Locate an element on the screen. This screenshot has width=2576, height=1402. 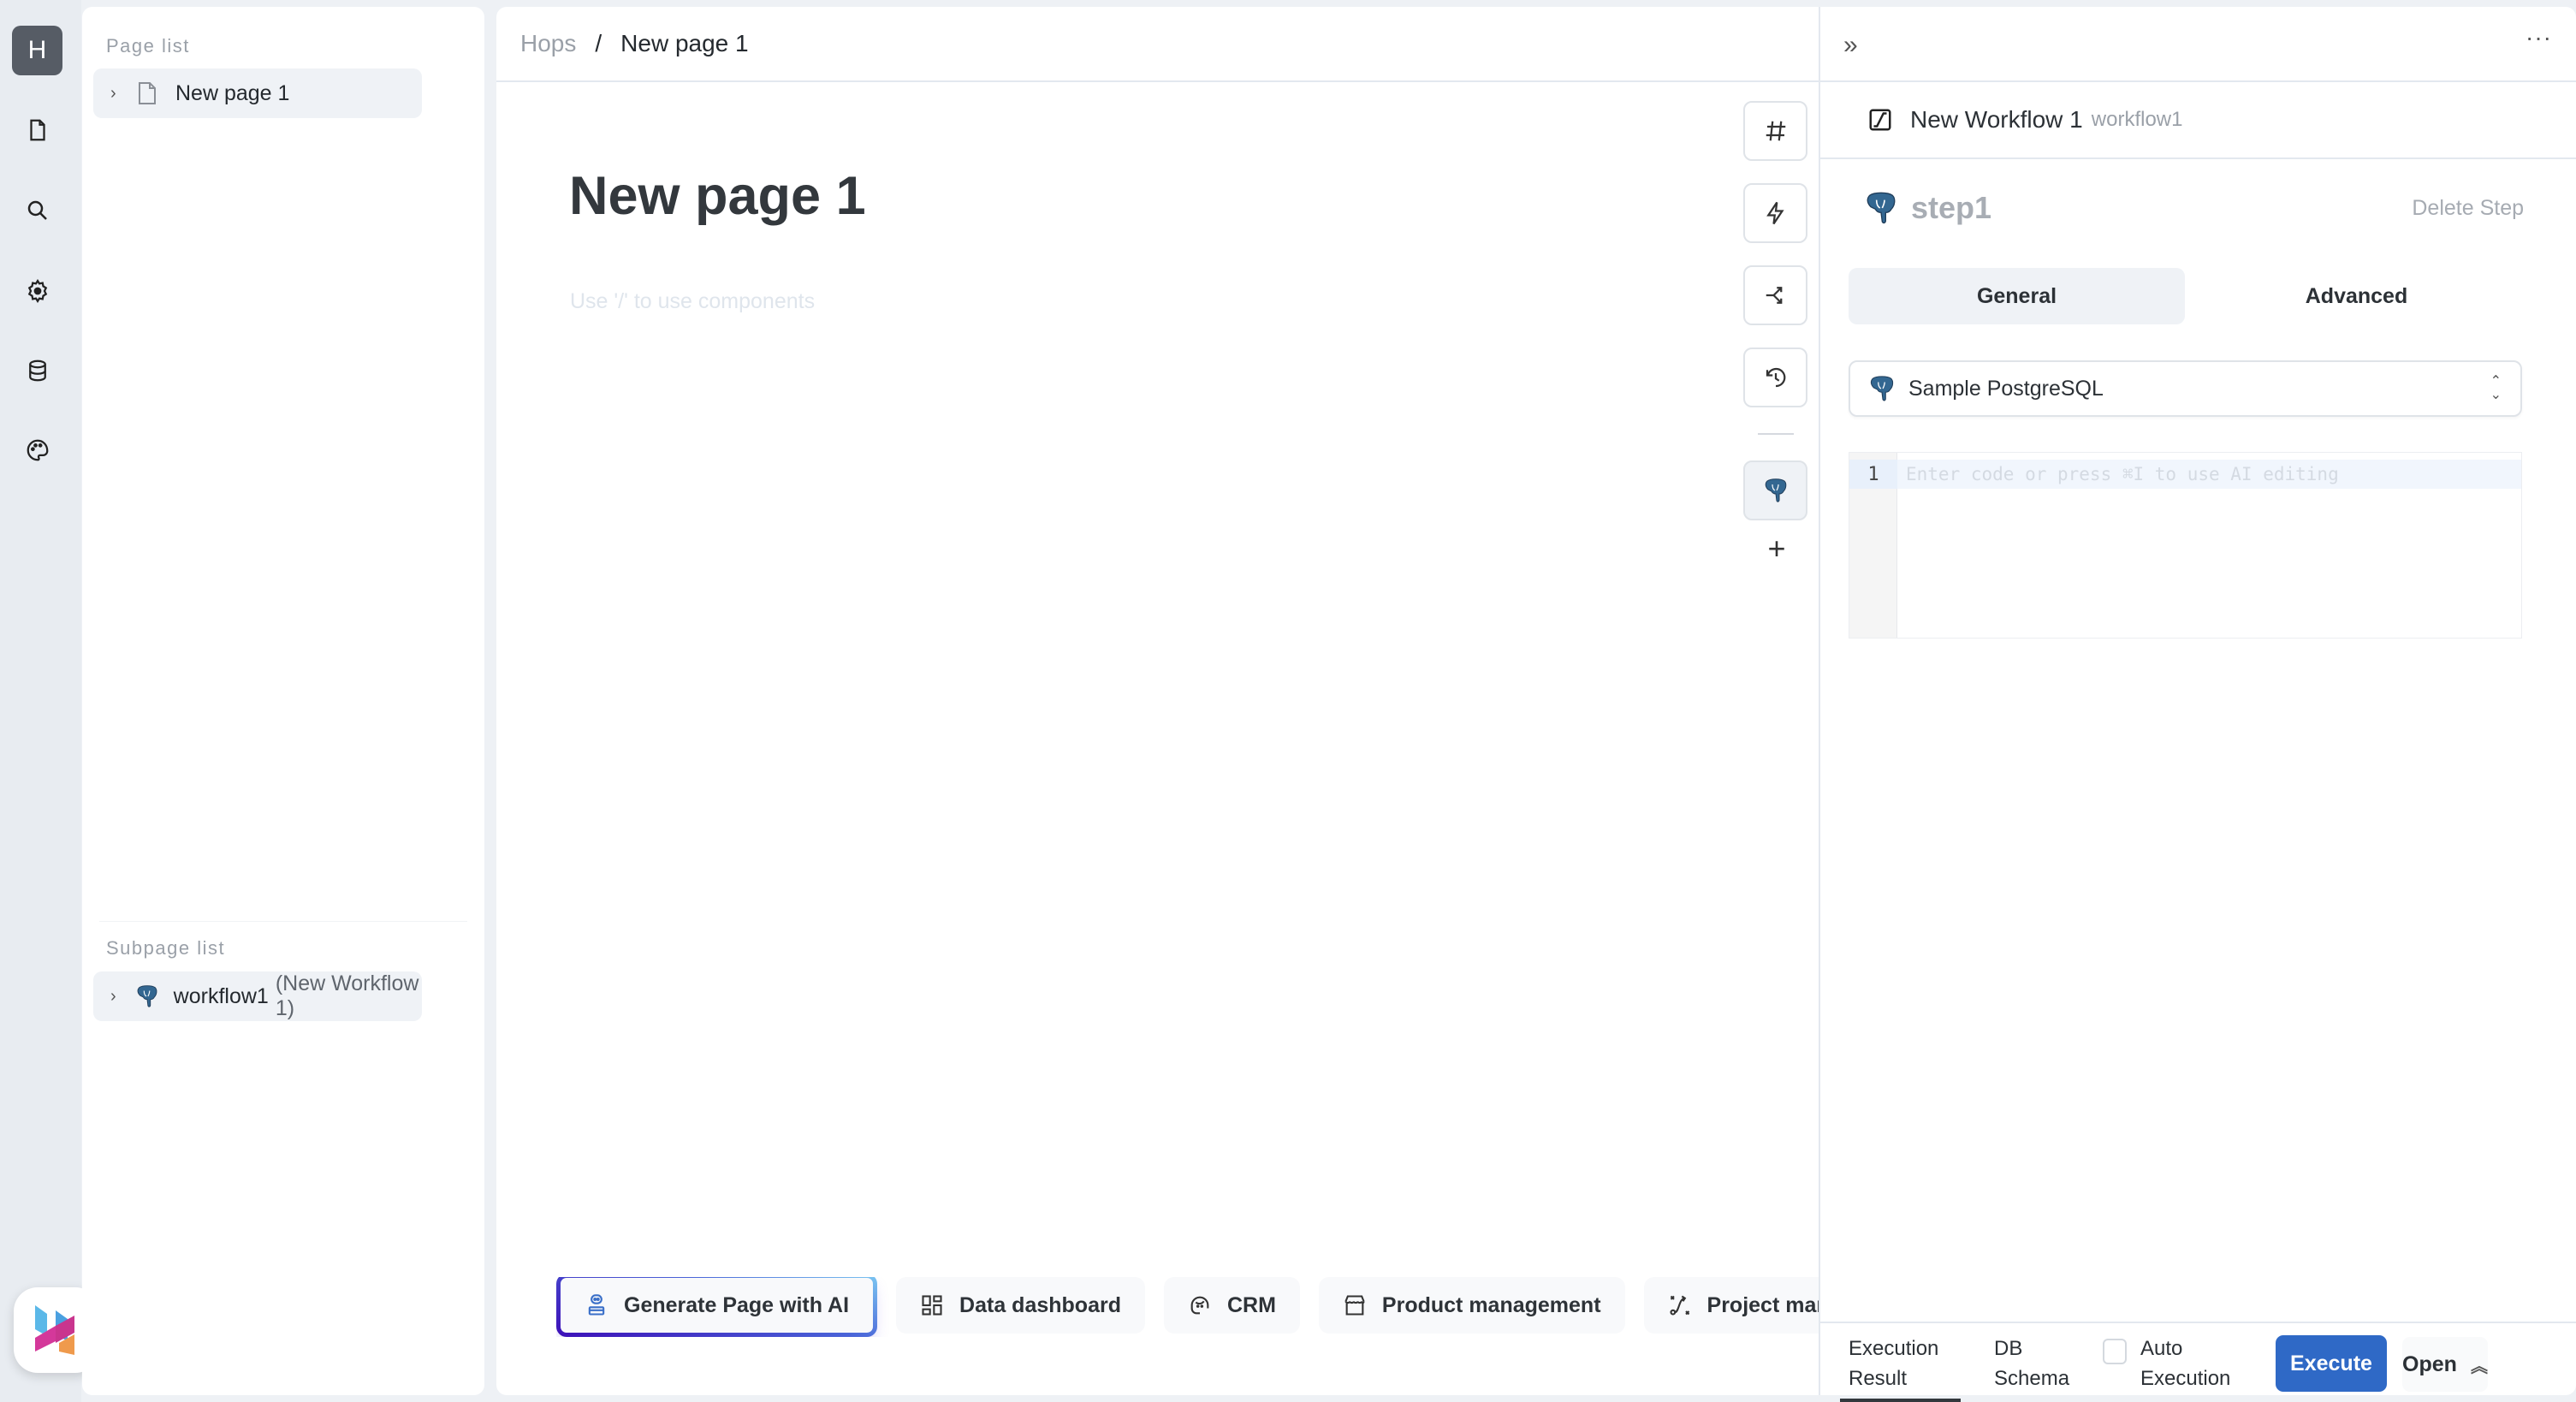
search-icon is located at coordinates (37, 210).